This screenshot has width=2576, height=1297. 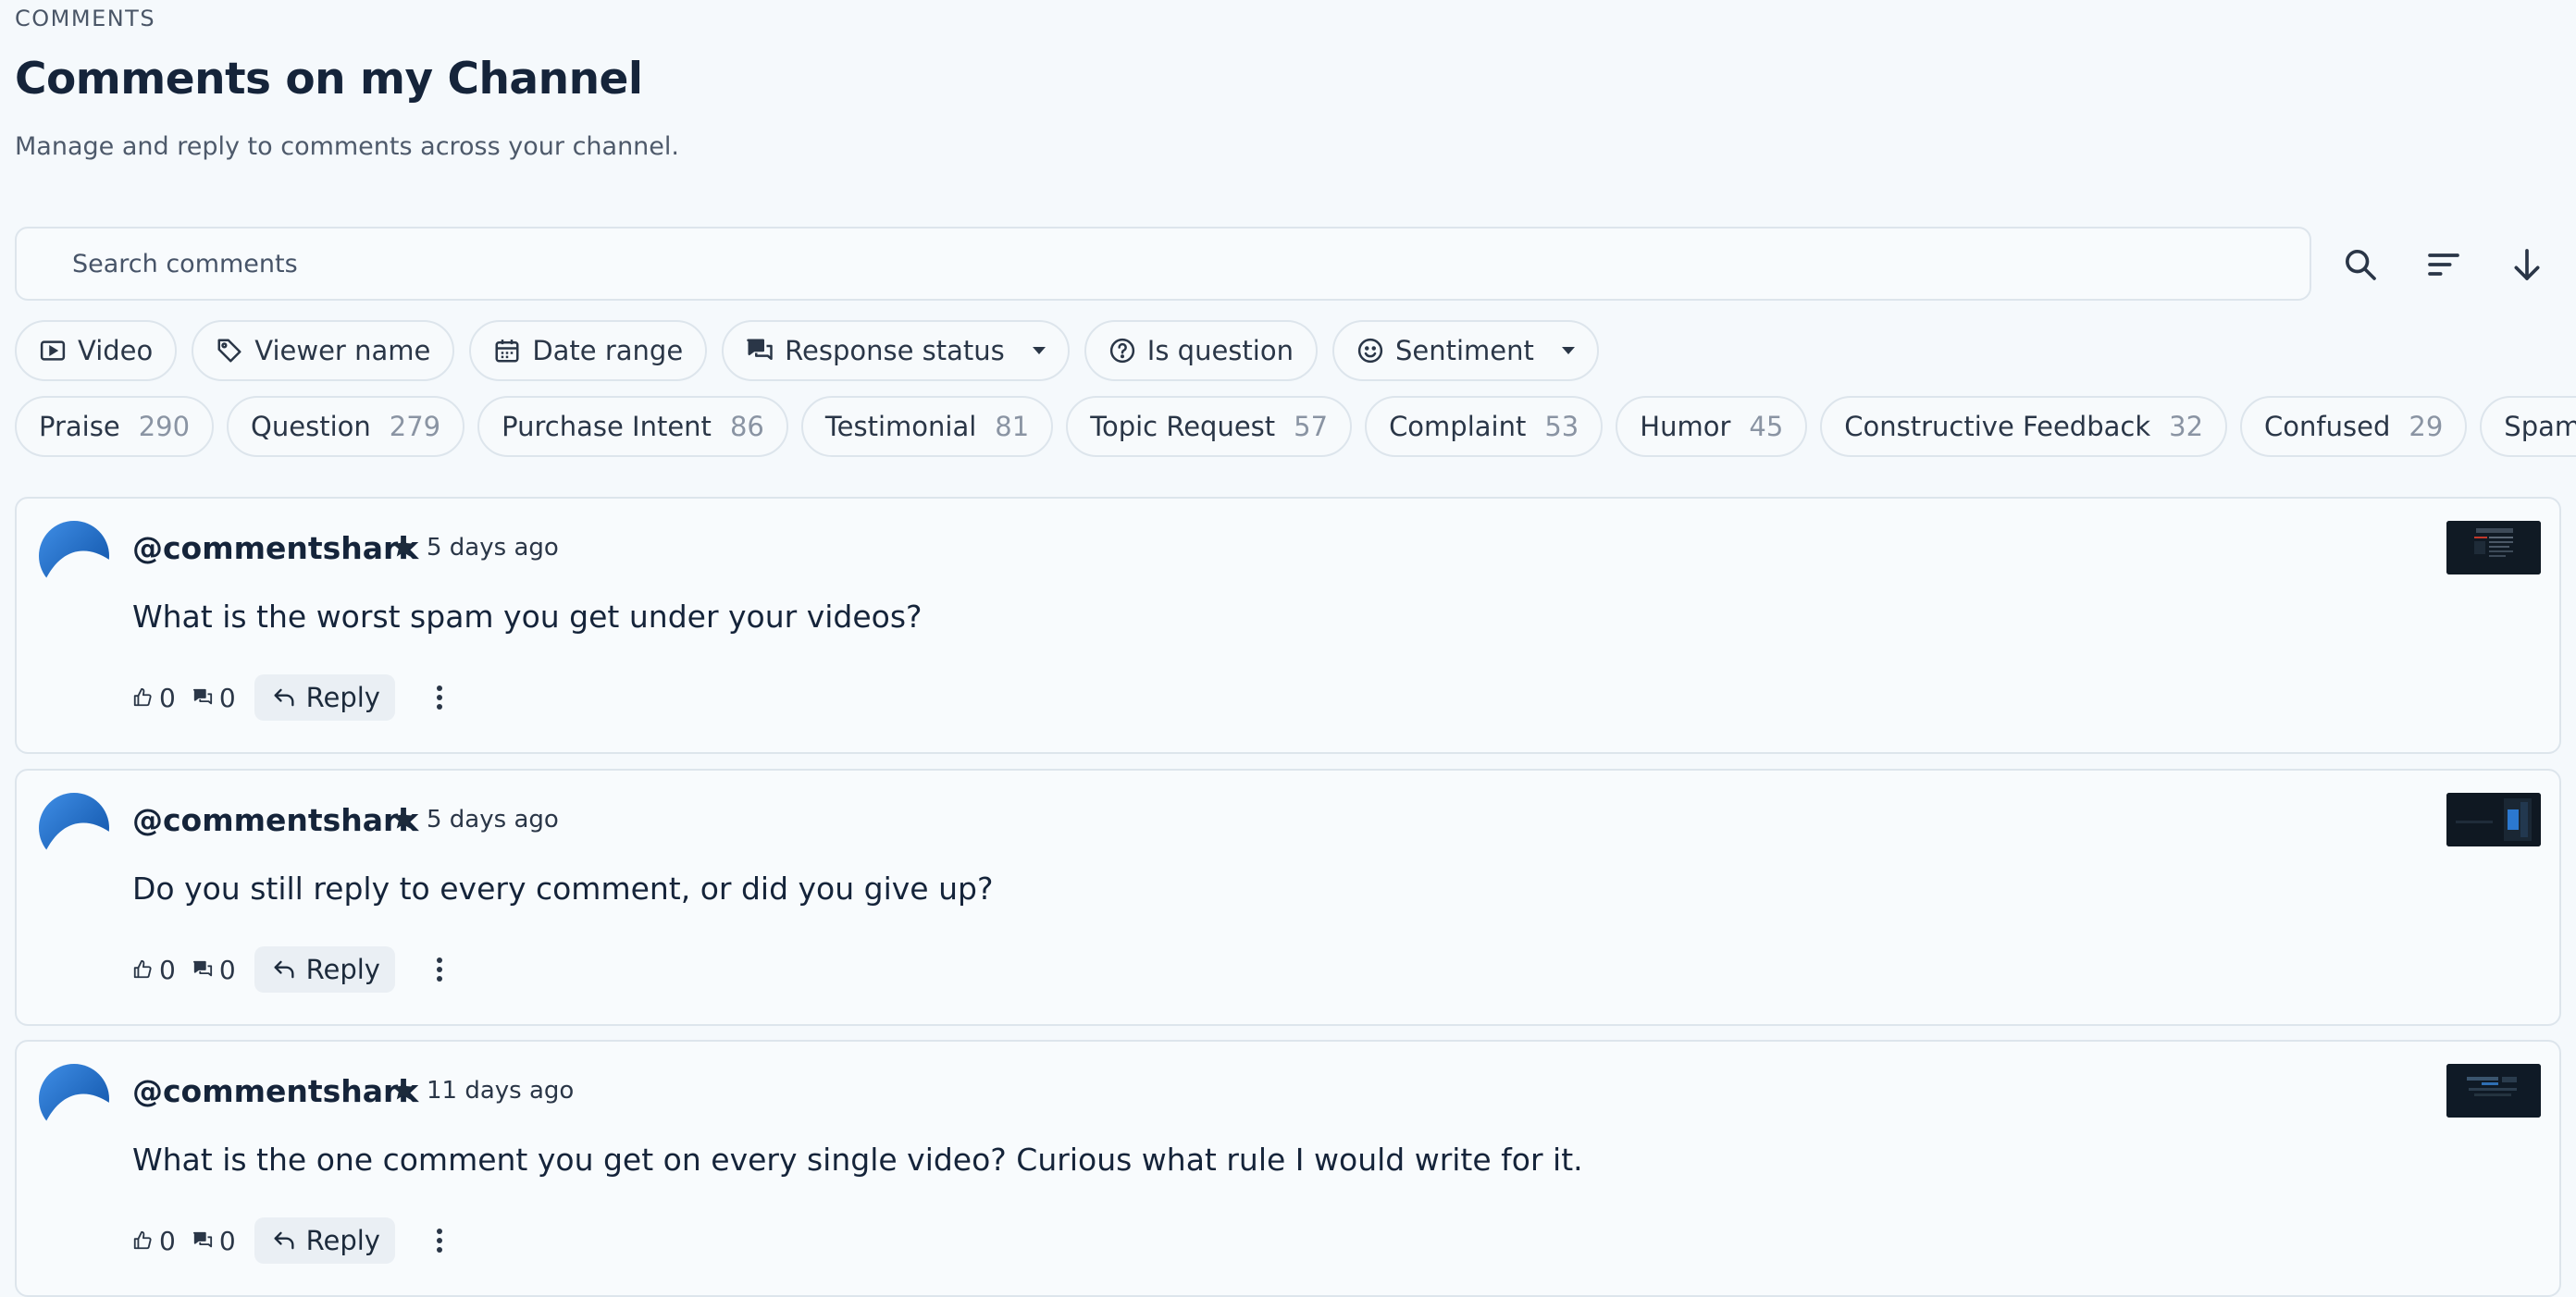 I want to click on reply-arrow-icon, so click(x=284, y=1240).